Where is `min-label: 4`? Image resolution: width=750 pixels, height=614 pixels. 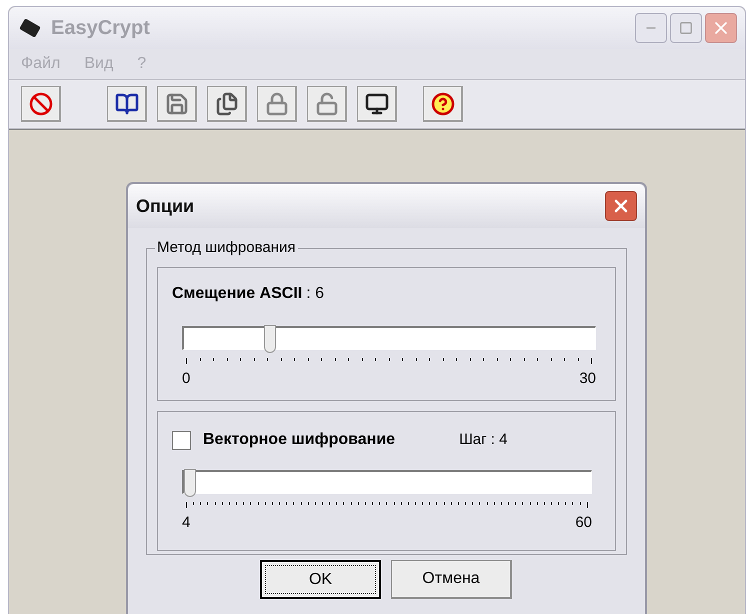
min-label: 4 is located at coordinates (186, 523).